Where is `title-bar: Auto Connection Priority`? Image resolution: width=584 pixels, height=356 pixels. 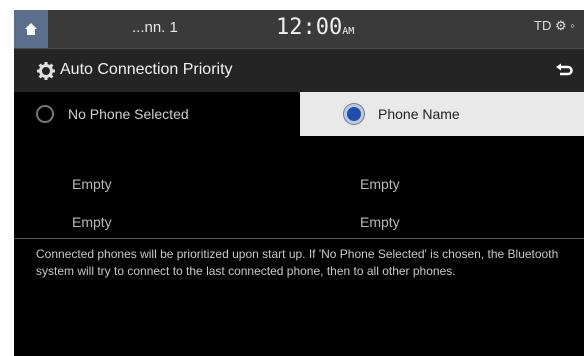
title-bar: Auto Connection Priority is located at coordinates (299, 70).